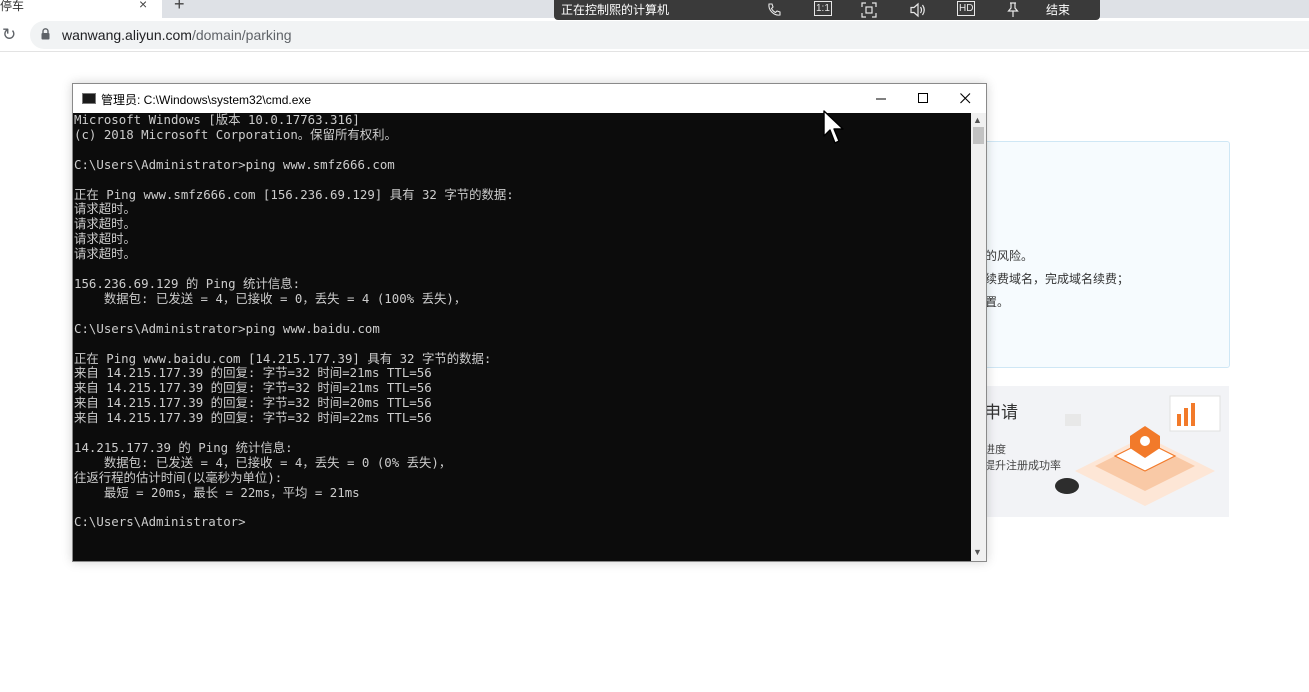 The height and width of the screenshot is (692, 1309). What do you see at coordinates (183, 447) in the screenshot?
I see `console-line: 14.215.177.39 的 Ping 统计信息:` at bounding box center [183, 447].